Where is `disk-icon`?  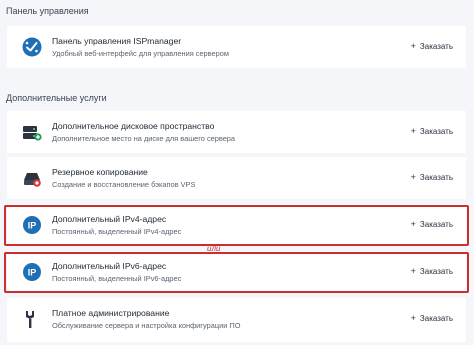 disk-icon is located at coordinates (32, 132).